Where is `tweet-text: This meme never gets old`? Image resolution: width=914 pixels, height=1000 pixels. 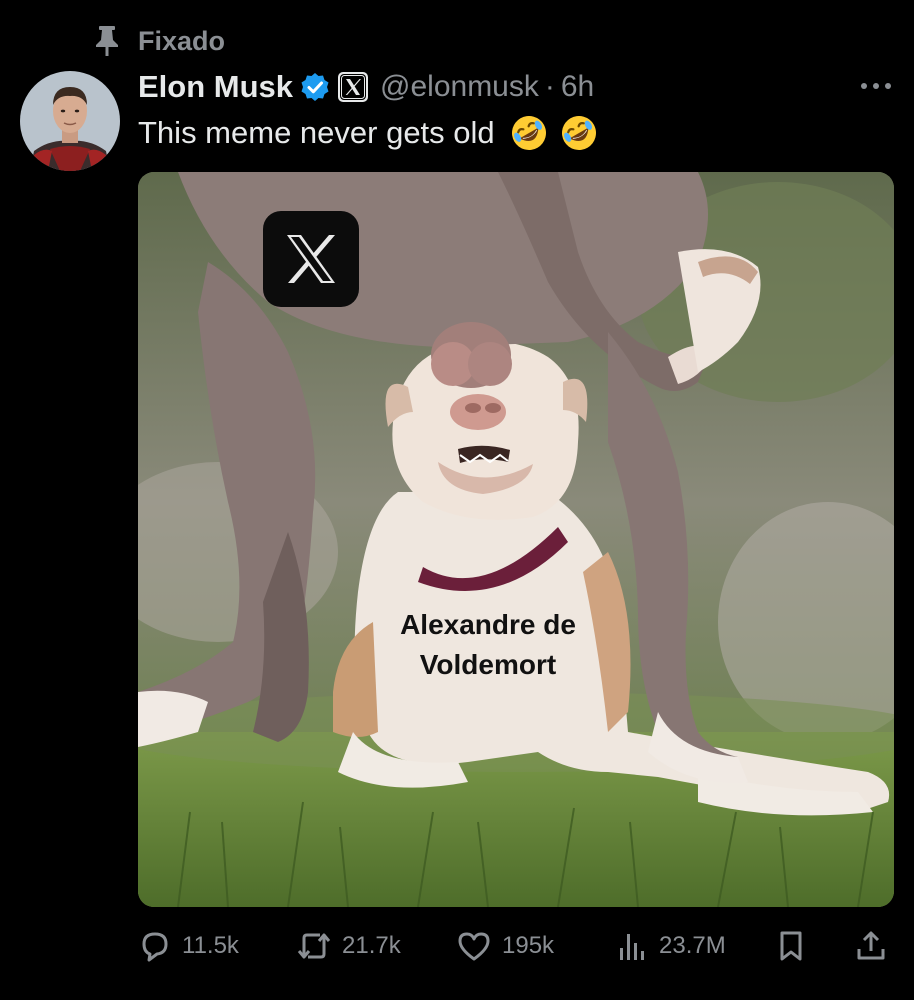 tweet-text: This meme never gets old is located at coordinates (368, 133).